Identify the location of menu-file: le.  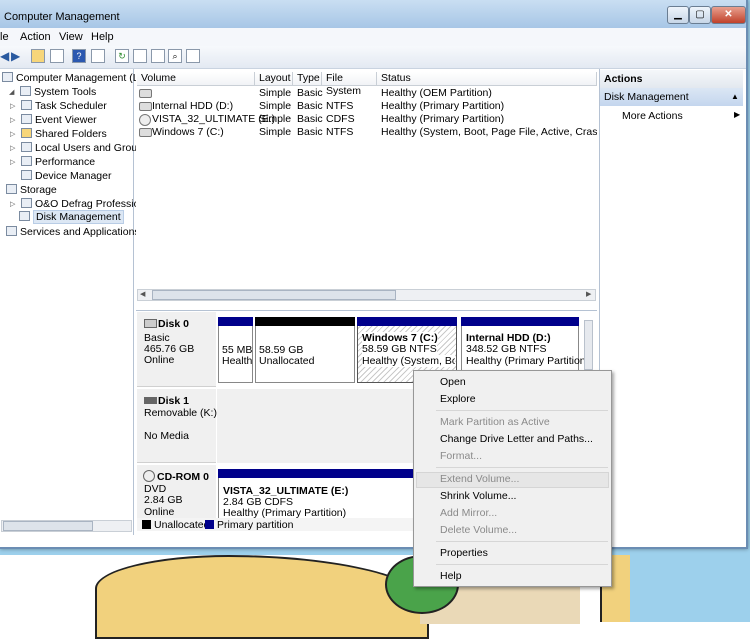
(4, 37).